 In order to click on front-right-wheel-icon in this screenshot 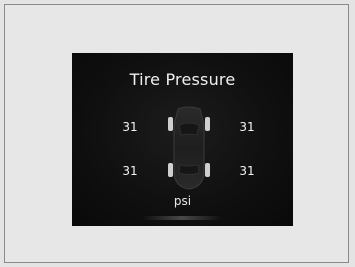, I will do `click(207, 124)`.